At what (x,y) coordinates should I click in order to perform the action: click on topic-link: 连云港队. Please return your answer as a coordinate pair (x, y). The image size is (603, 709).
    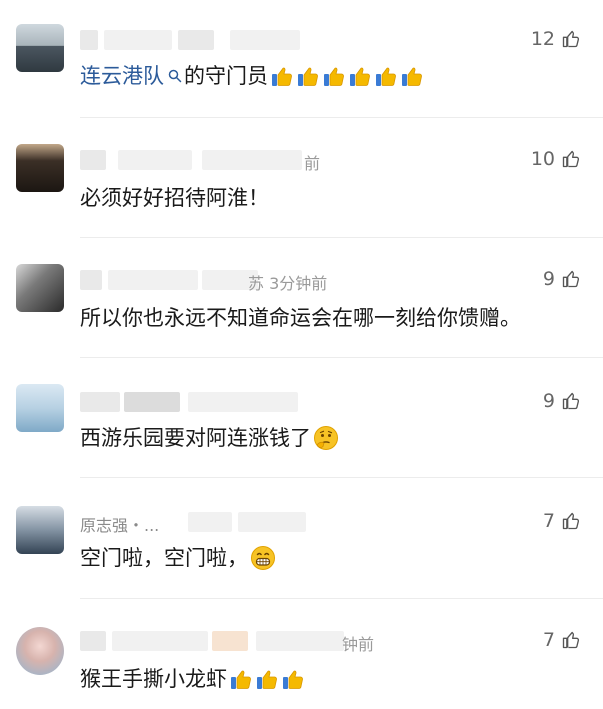
    Looking at the image, I should click on (122, 76).